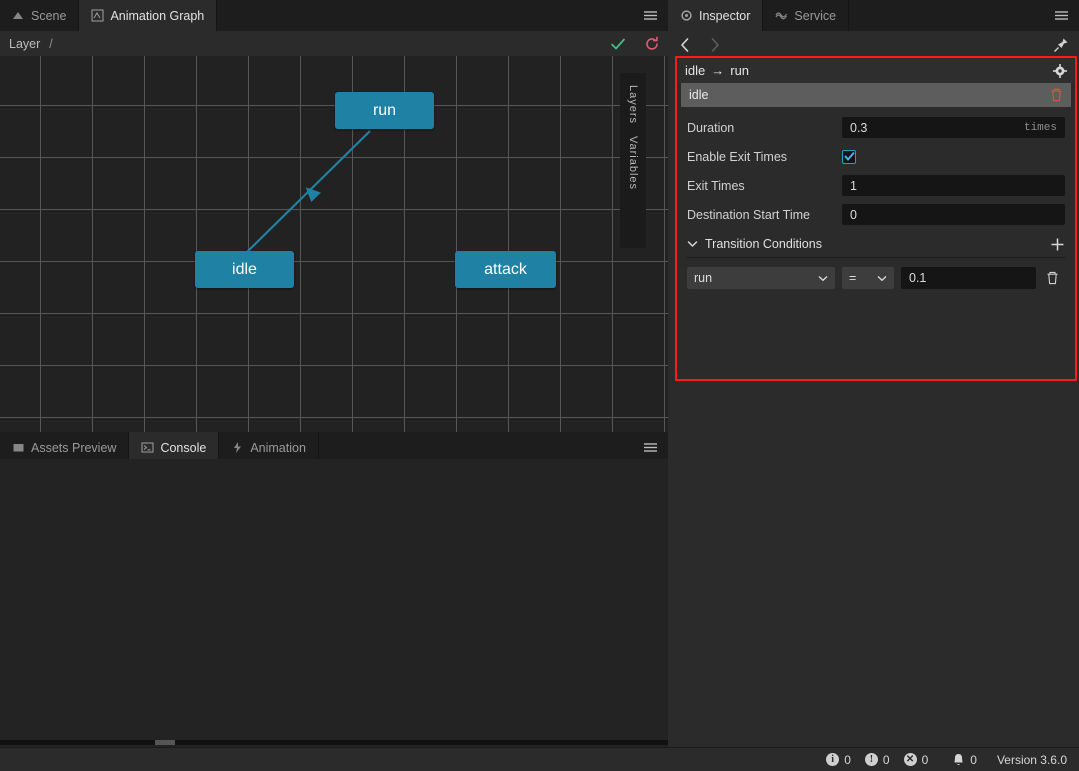 This screenshot has width=1079, height=771. Describe the element at coordinates (918, 278) in the screenshot. I see `condition-value: 0.1` at that location.